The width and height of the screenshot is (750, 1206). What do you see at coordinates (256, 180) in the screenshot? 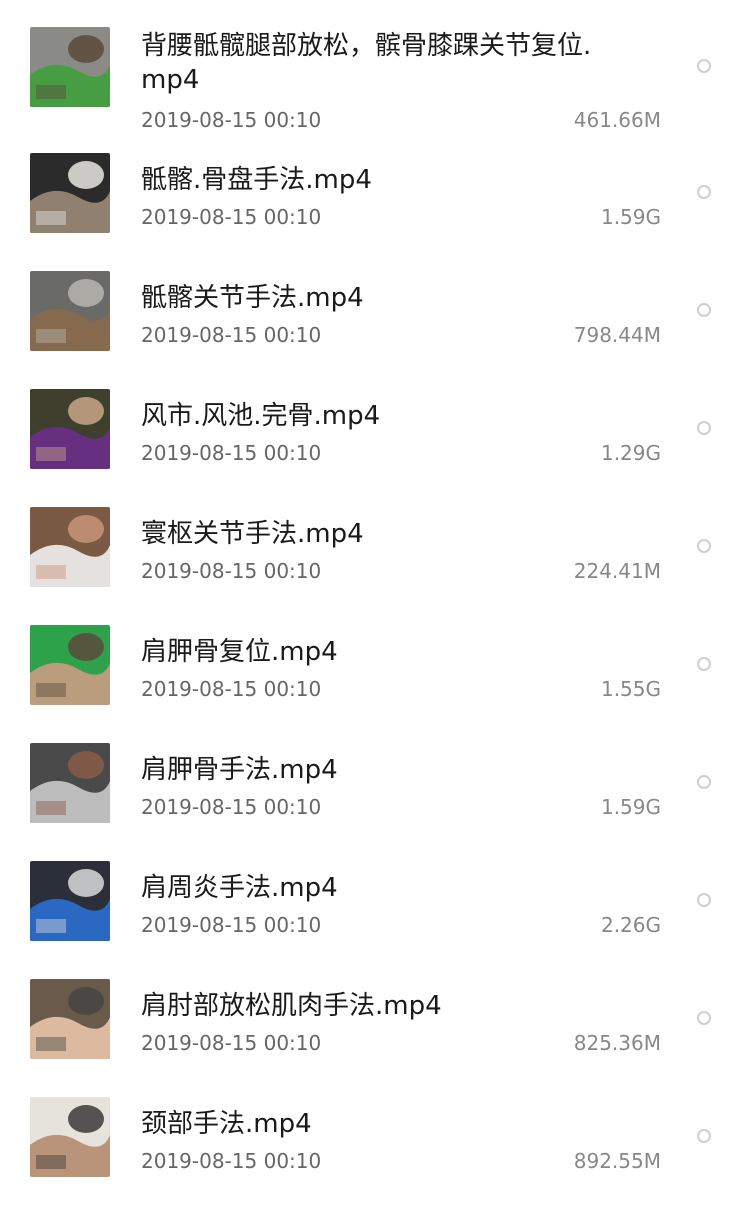
I see `file-name: 骶髂.骨盘手法.mp4` at bounding box center [256, 180].